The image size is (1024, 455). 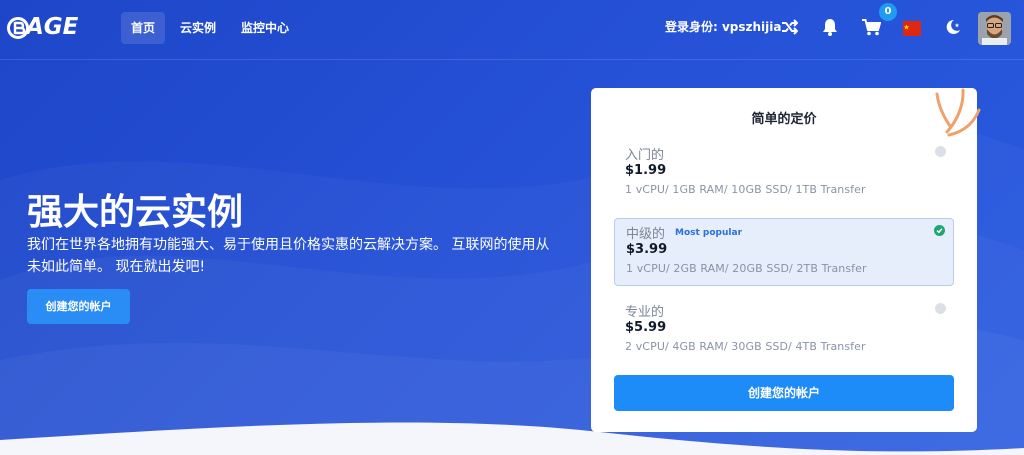 What do you see at coordinates (953, 27) in the screenshot?
I see `moon-star-icon` at bounding box center [953, 27].